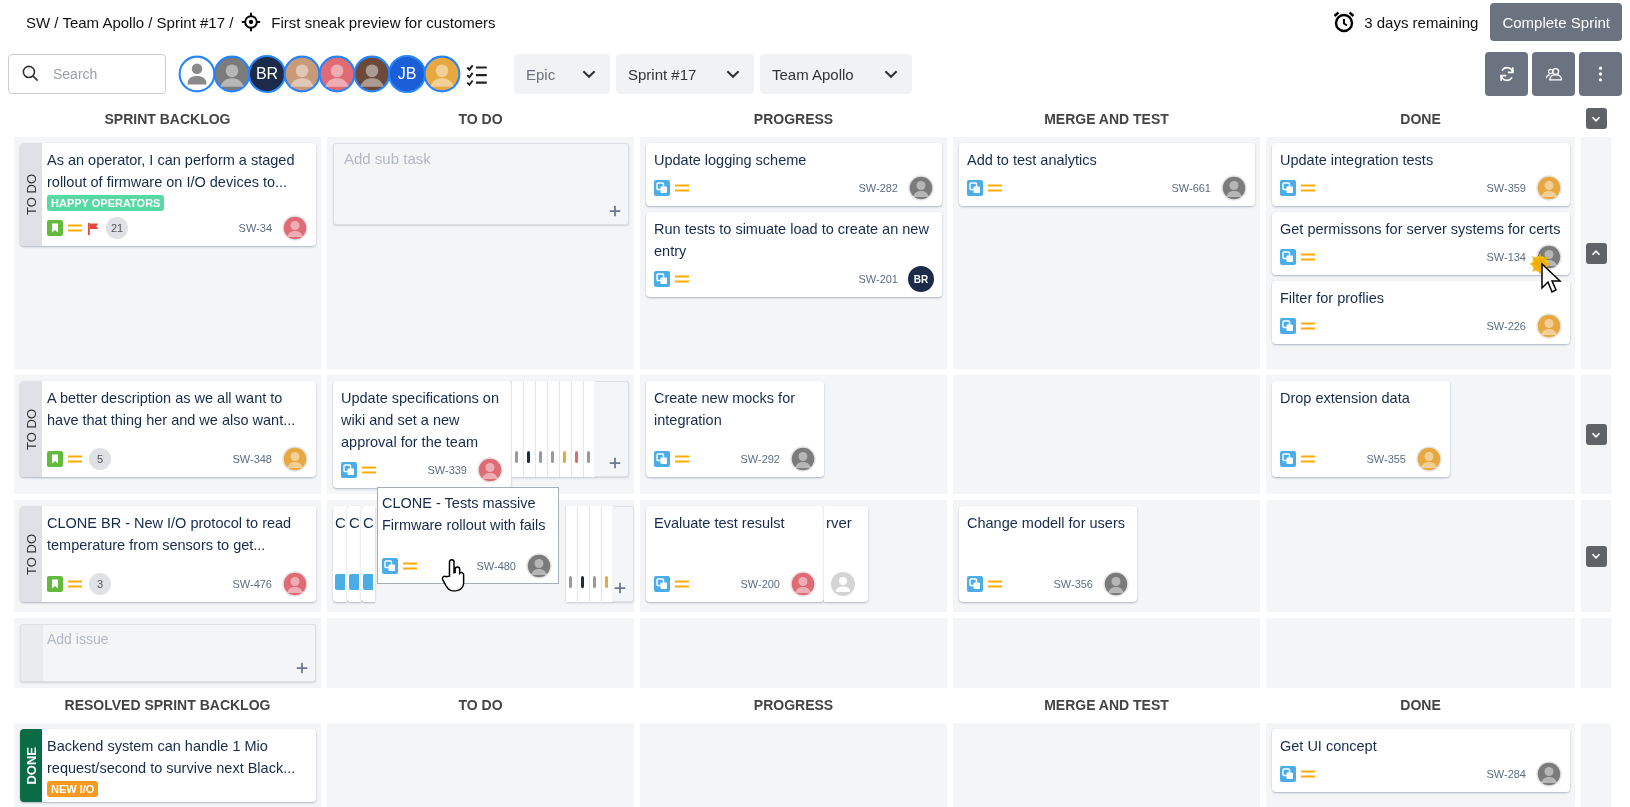 The width and height of the screenshot is (1630, 807). What do you see at coordinates (87, 74) in the screenshot?
I see `search-field: Search` at bounding box center [87, 74].